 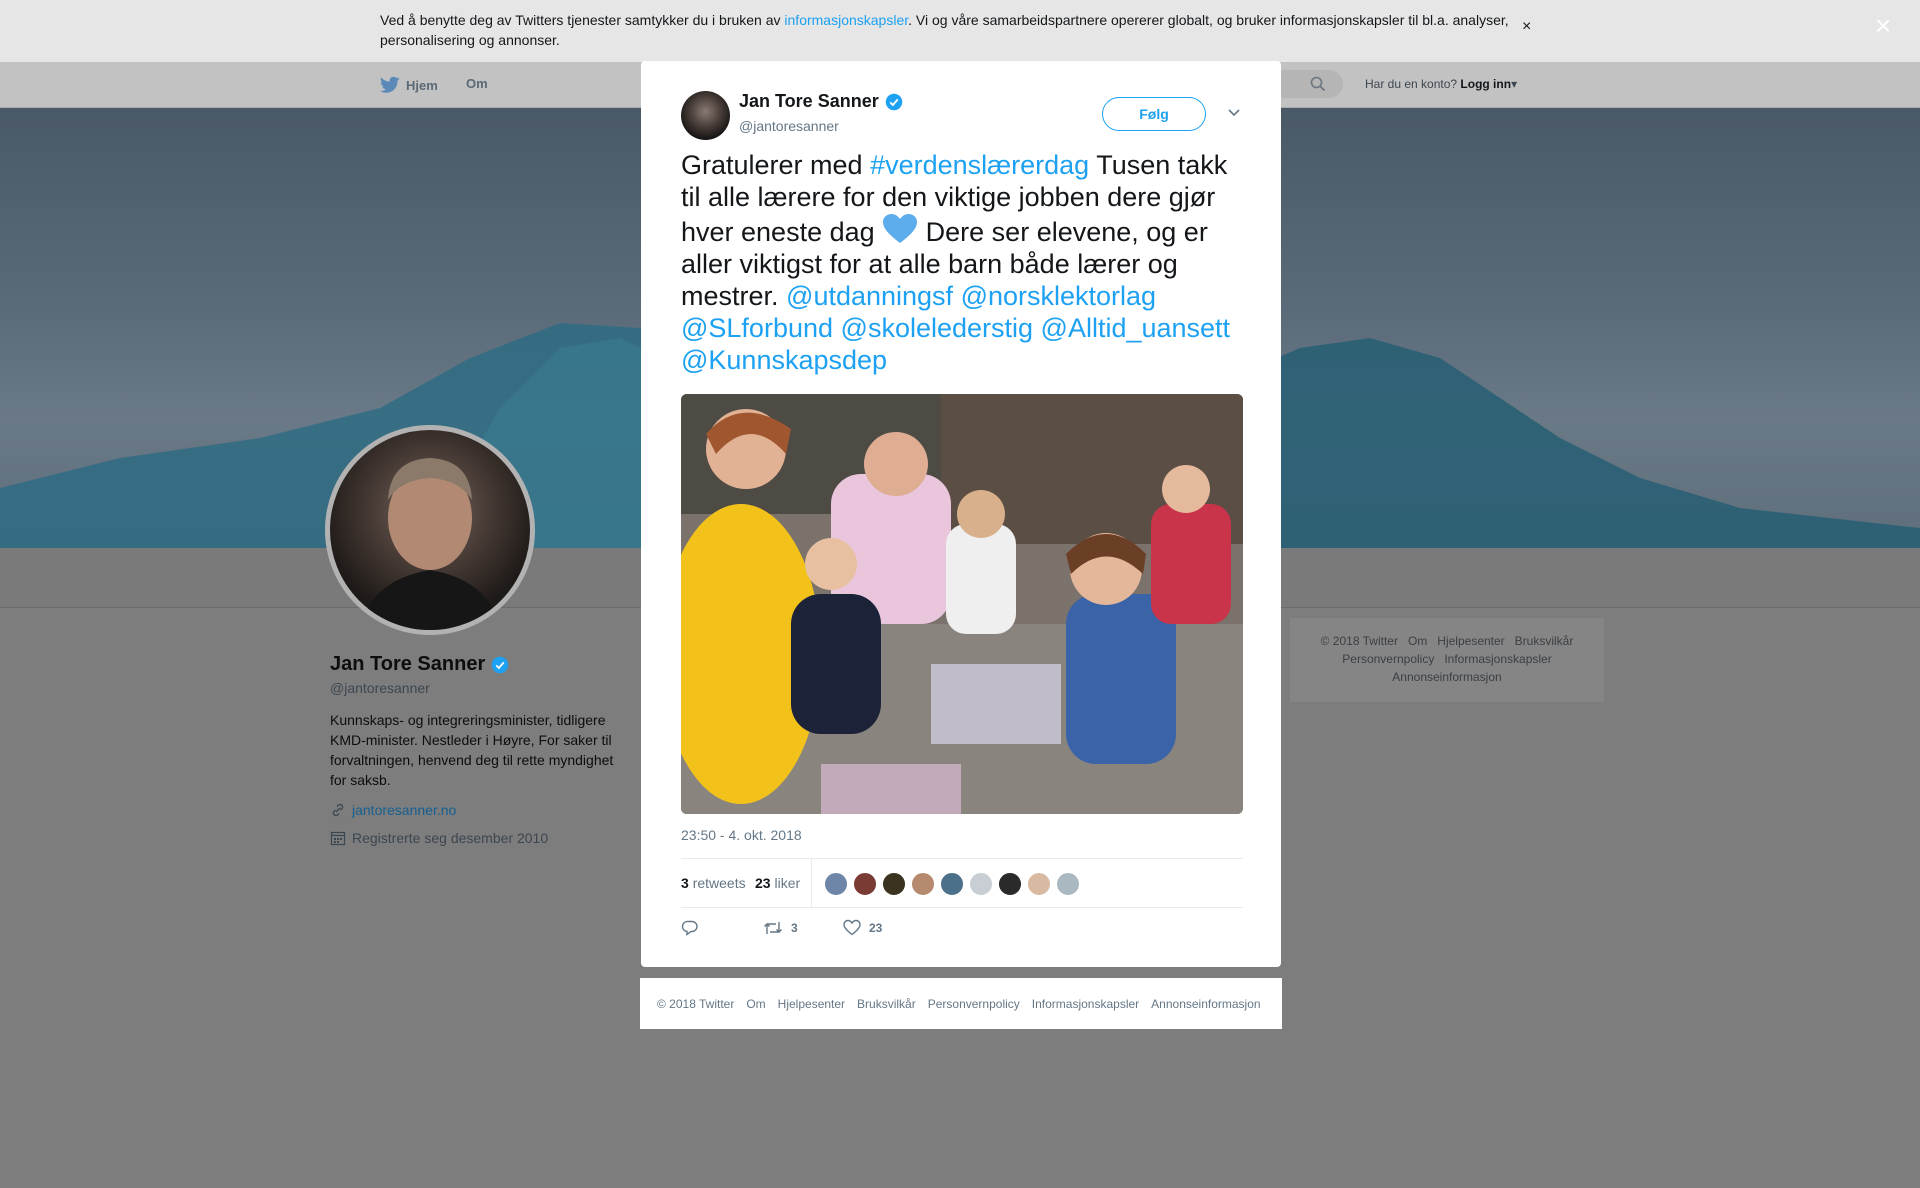 I want to click on avatar-portrait, so click(x=430, y=544).